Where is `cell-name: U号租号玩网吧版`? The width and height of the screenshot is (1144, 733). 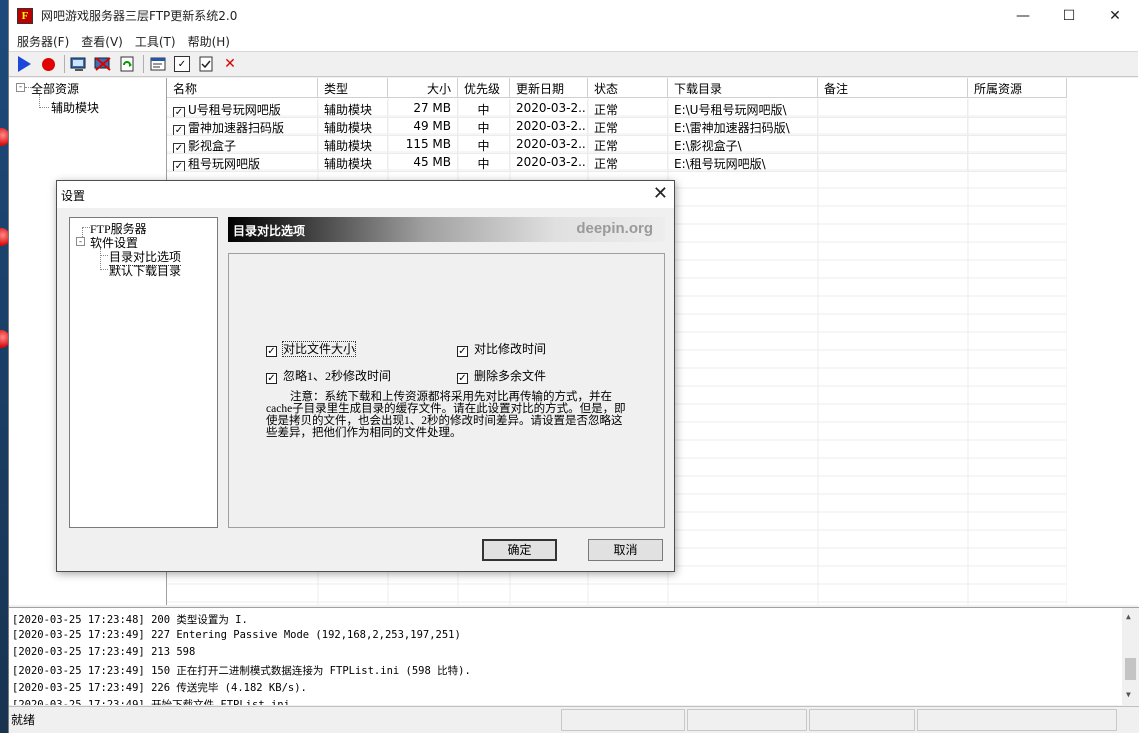
cell-name: U号租号玩网吧版 is located at coordinates (234, 110).